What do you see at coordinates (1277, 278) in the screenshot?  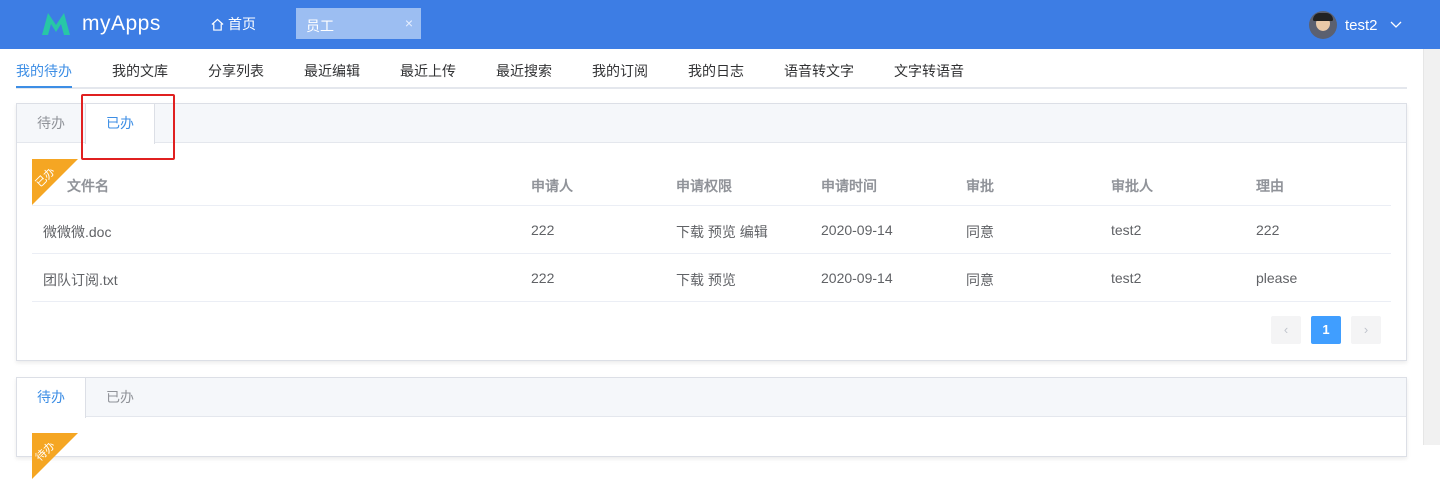 I see `cell-reason: please` at bounding box center [1277, 278].